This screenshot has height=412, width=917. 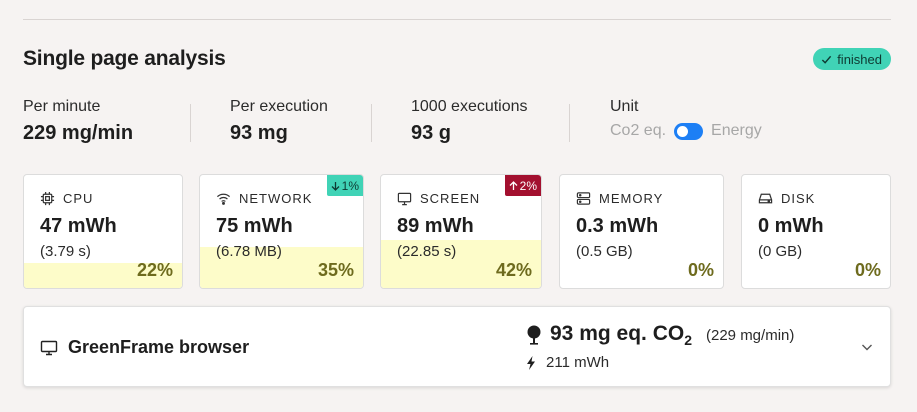 What do you see at coordinates (683, 131) in the screenshot?
I see `toggle-knob` at bounding box center [683, 131].